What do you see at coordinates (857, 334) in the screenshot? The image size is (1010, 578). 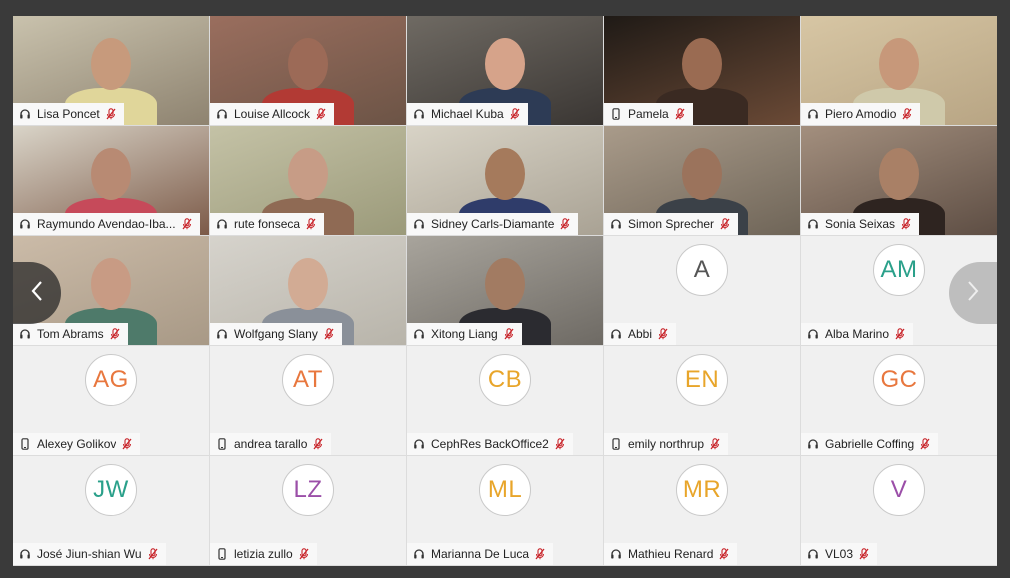 I see `participant-name: Alba Marino` at bounding box center [857, 334].